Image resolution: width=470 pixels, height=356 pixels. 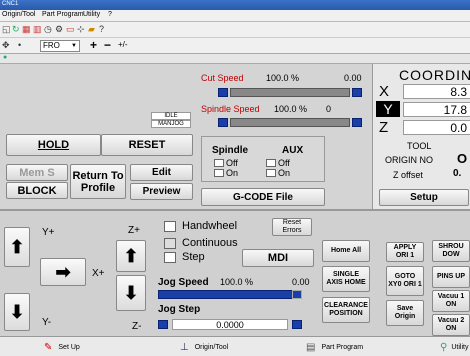 What do you see at coordinates (74, 46) in the screenshot?
I see `chevron-down-icon: ▼` at bounding box center [74, 46].